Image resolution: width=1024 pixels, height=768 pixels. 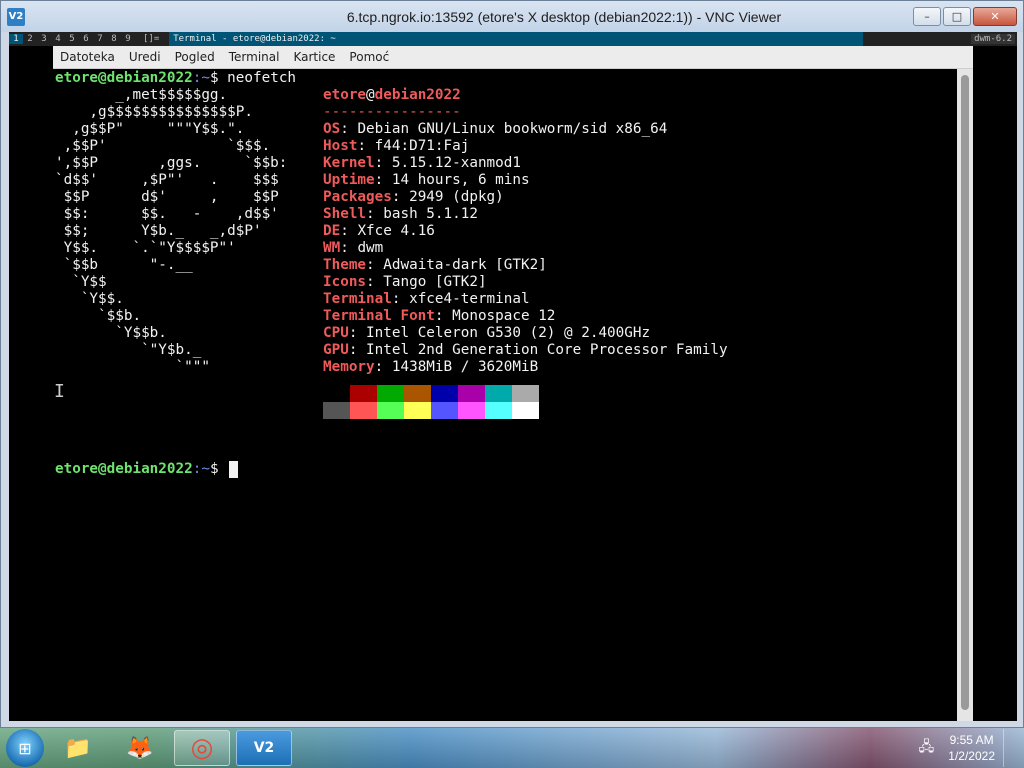 What do you see at coordinates (141, 95) in the screenshot?
I see `ascii-logo-line: _,met$$$$$gg.` at bounding box center [141, 95].